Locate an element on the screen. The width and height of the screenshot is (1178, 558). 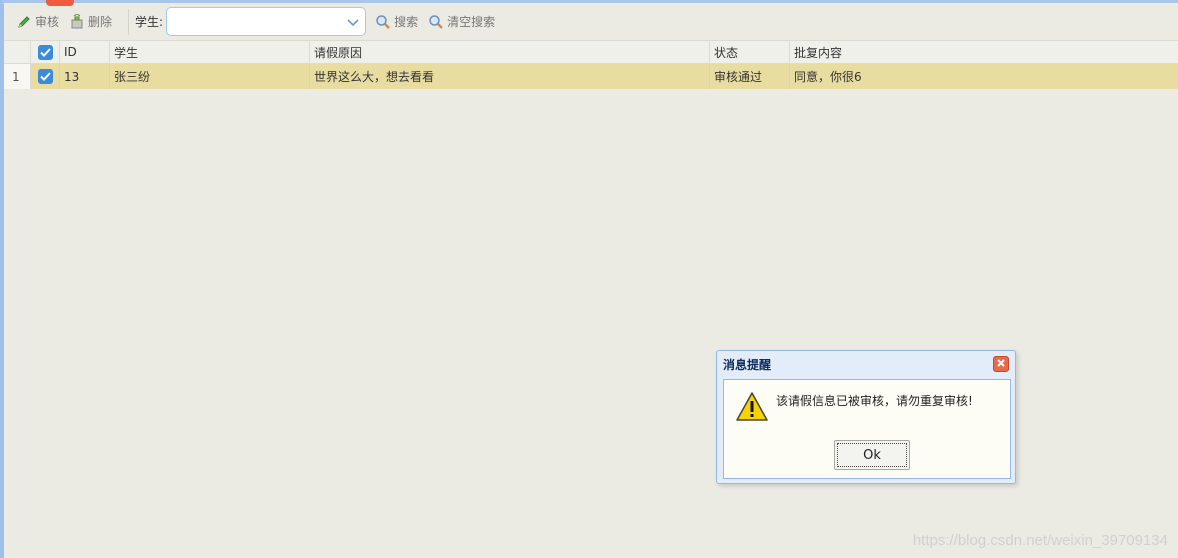
select-all-checkbox is located at coordinates (47, 52).